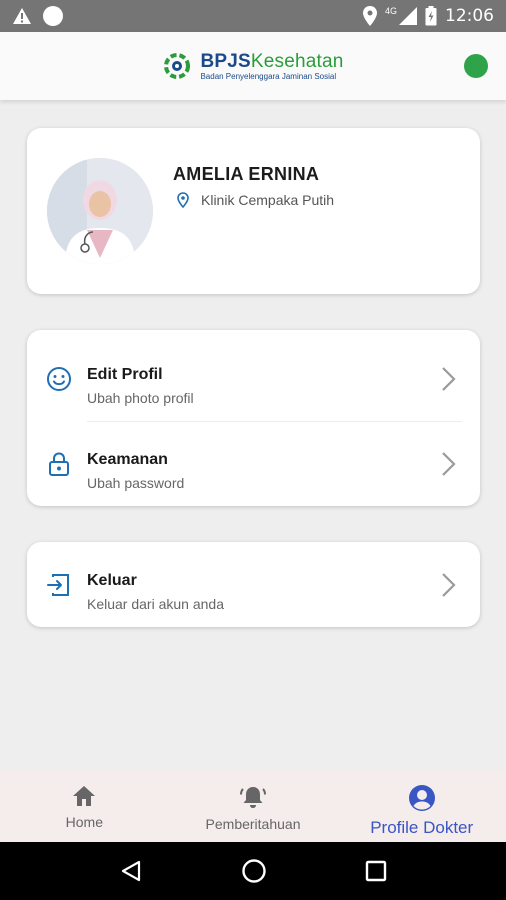 The height and width of the screenshot is (900, 506). I want to click on nav-profile-dokter: Profile Dokter, so click(421, 806).